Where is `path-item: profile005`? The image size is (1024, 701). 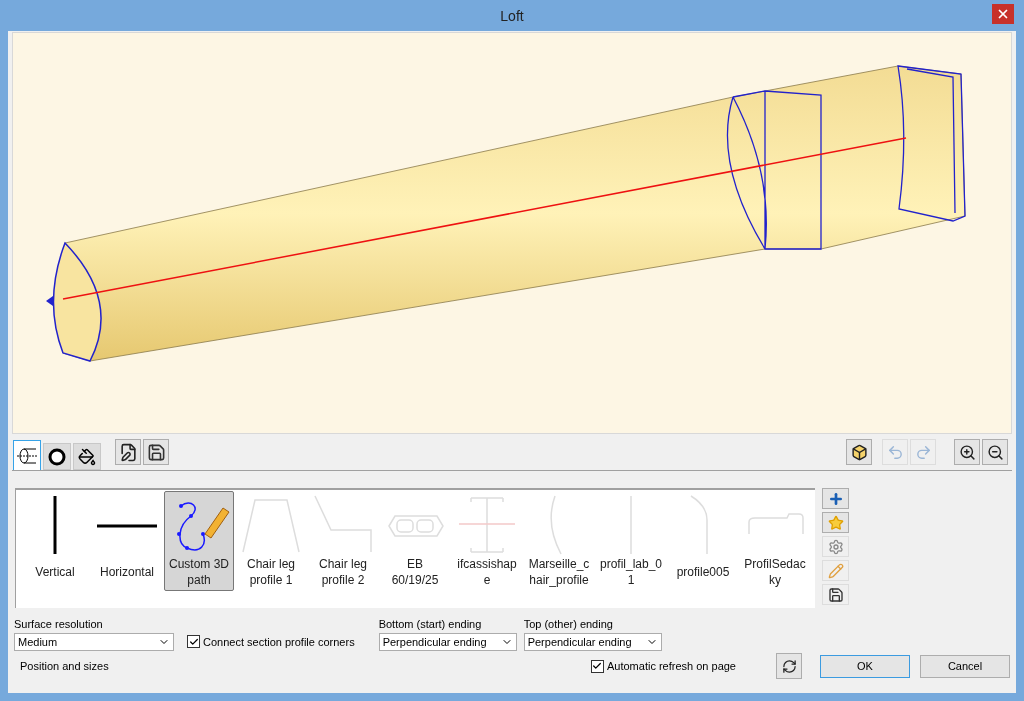 path-item: profile005 is located at coordinates (703, 541).